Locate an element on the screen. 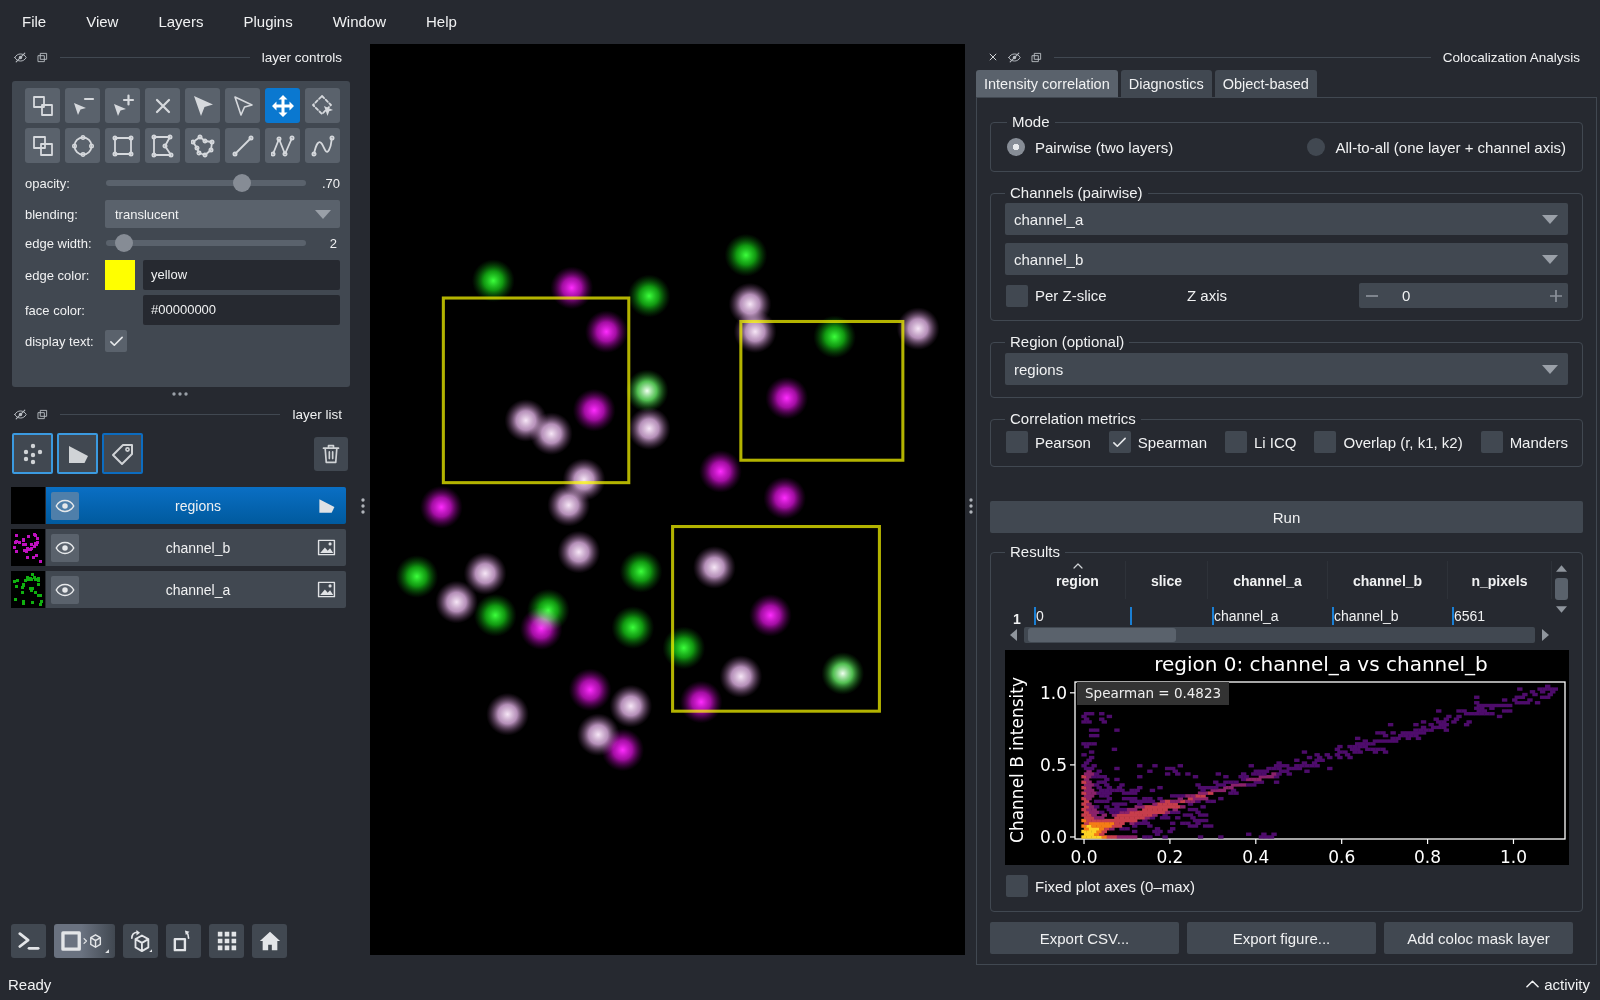 This screenshot has width=1600, height=1000. activity-button: activity is located at coordinates (1558, 984).